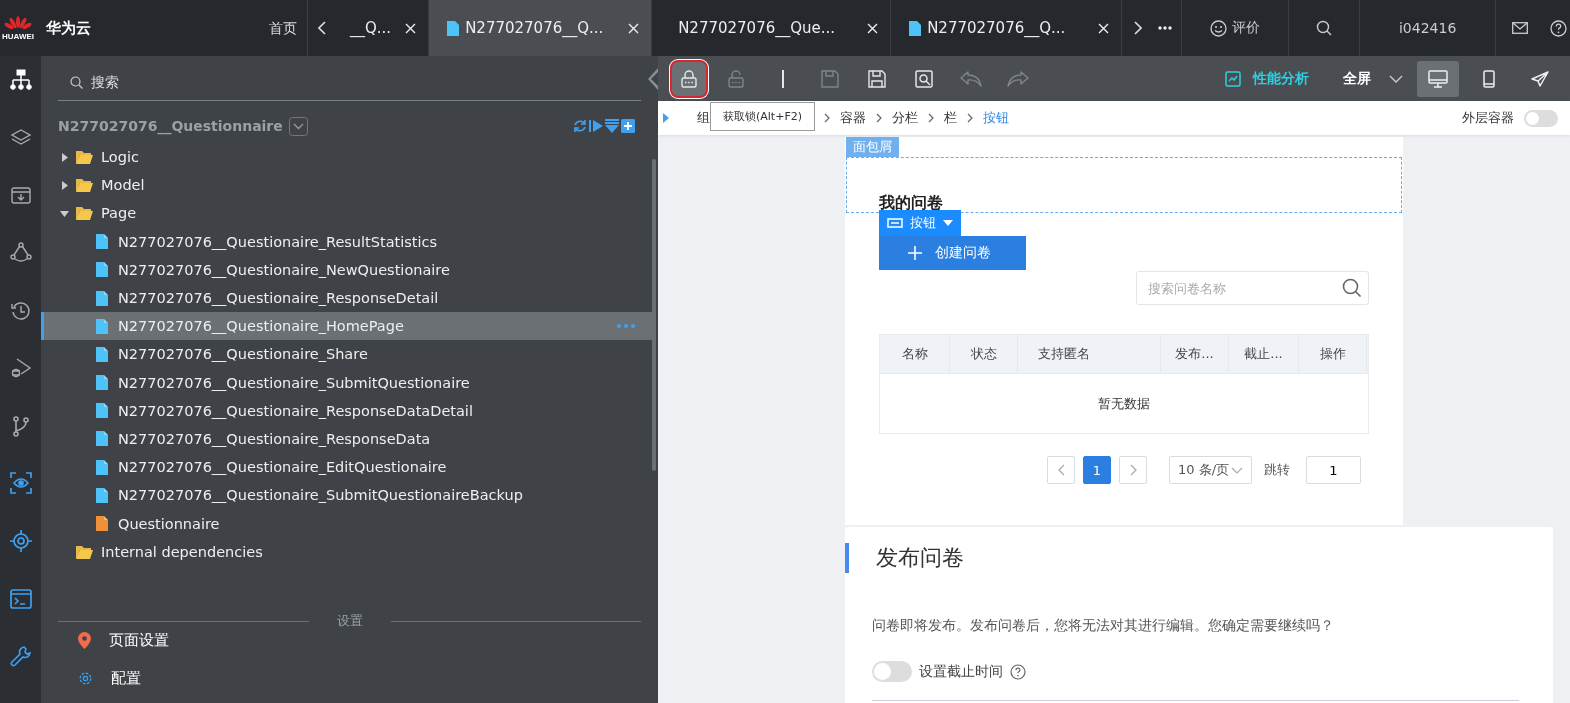  Describe the element at coordinates (278, 241) in the screenshot. I see `tree-item: N277027076__Questionaire_ResultStatistics` at that location.